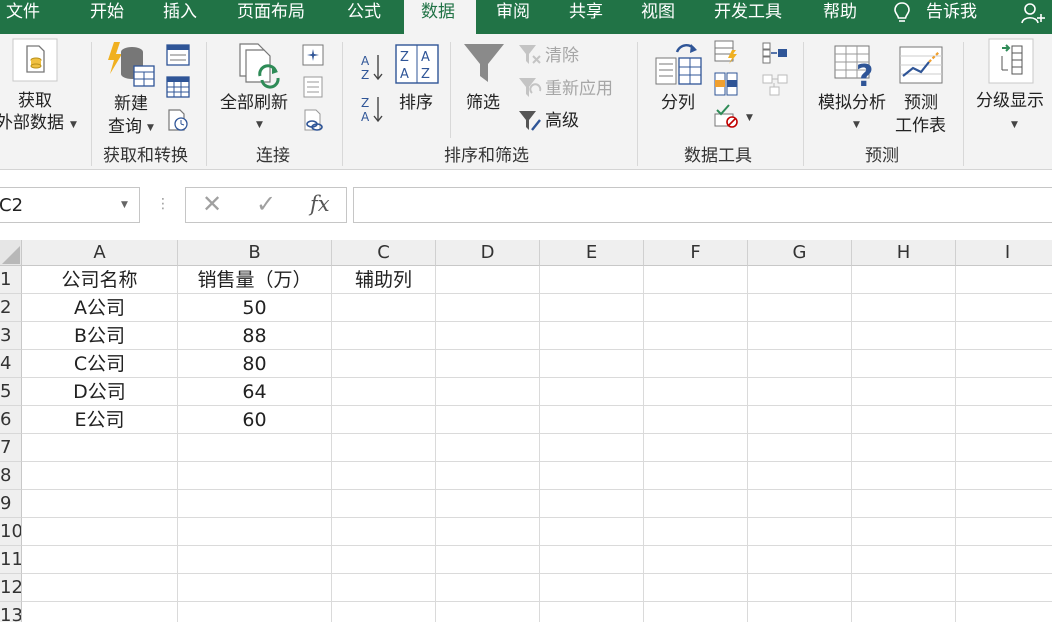  What do you see at coordinates (800, 612) in the screenshot?
I see `cell-g13` at bounding box center [800, 612].